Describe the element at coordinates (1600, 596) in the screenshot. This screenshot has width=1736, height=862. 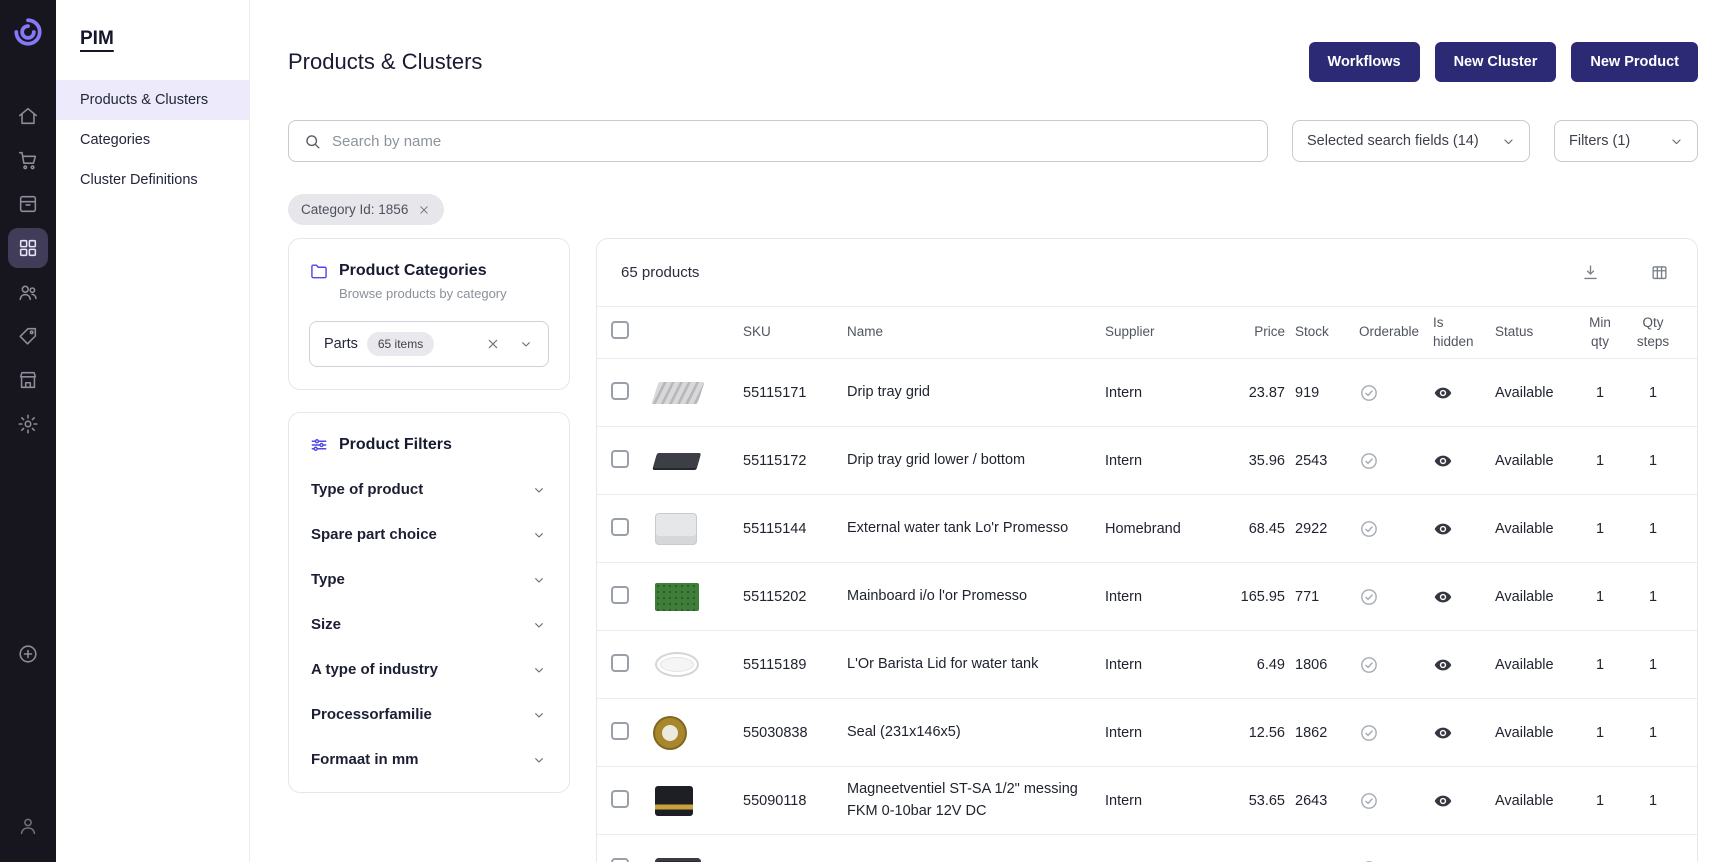
I see `min-qty-cell: 1` at that location.